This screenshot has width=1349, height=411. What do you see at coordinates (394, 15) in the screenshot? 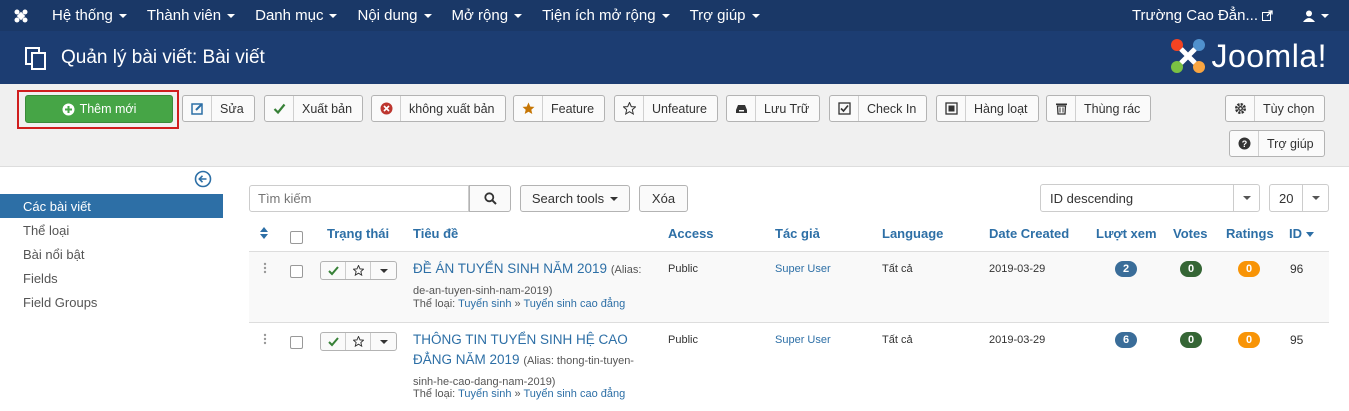
I see `menu-content: Nội dung` at bounding box center [394, 15].